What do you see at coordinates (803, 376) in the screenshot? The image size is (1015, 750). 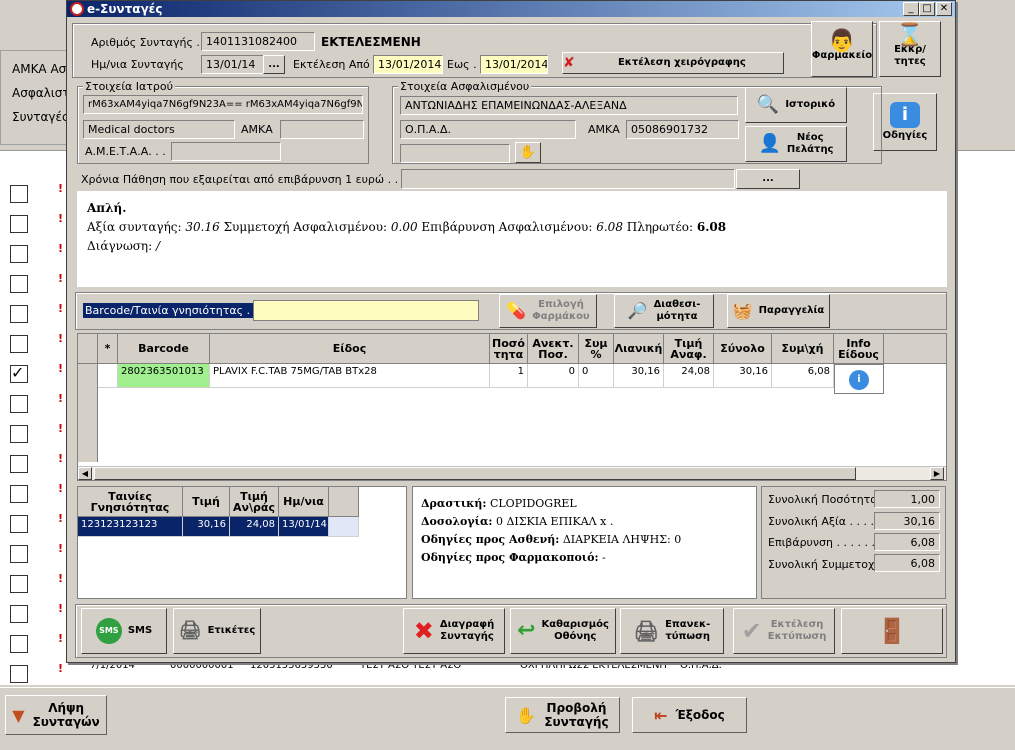 I see `table-cell-participation: 6,08` at bounding box center [803, 376].